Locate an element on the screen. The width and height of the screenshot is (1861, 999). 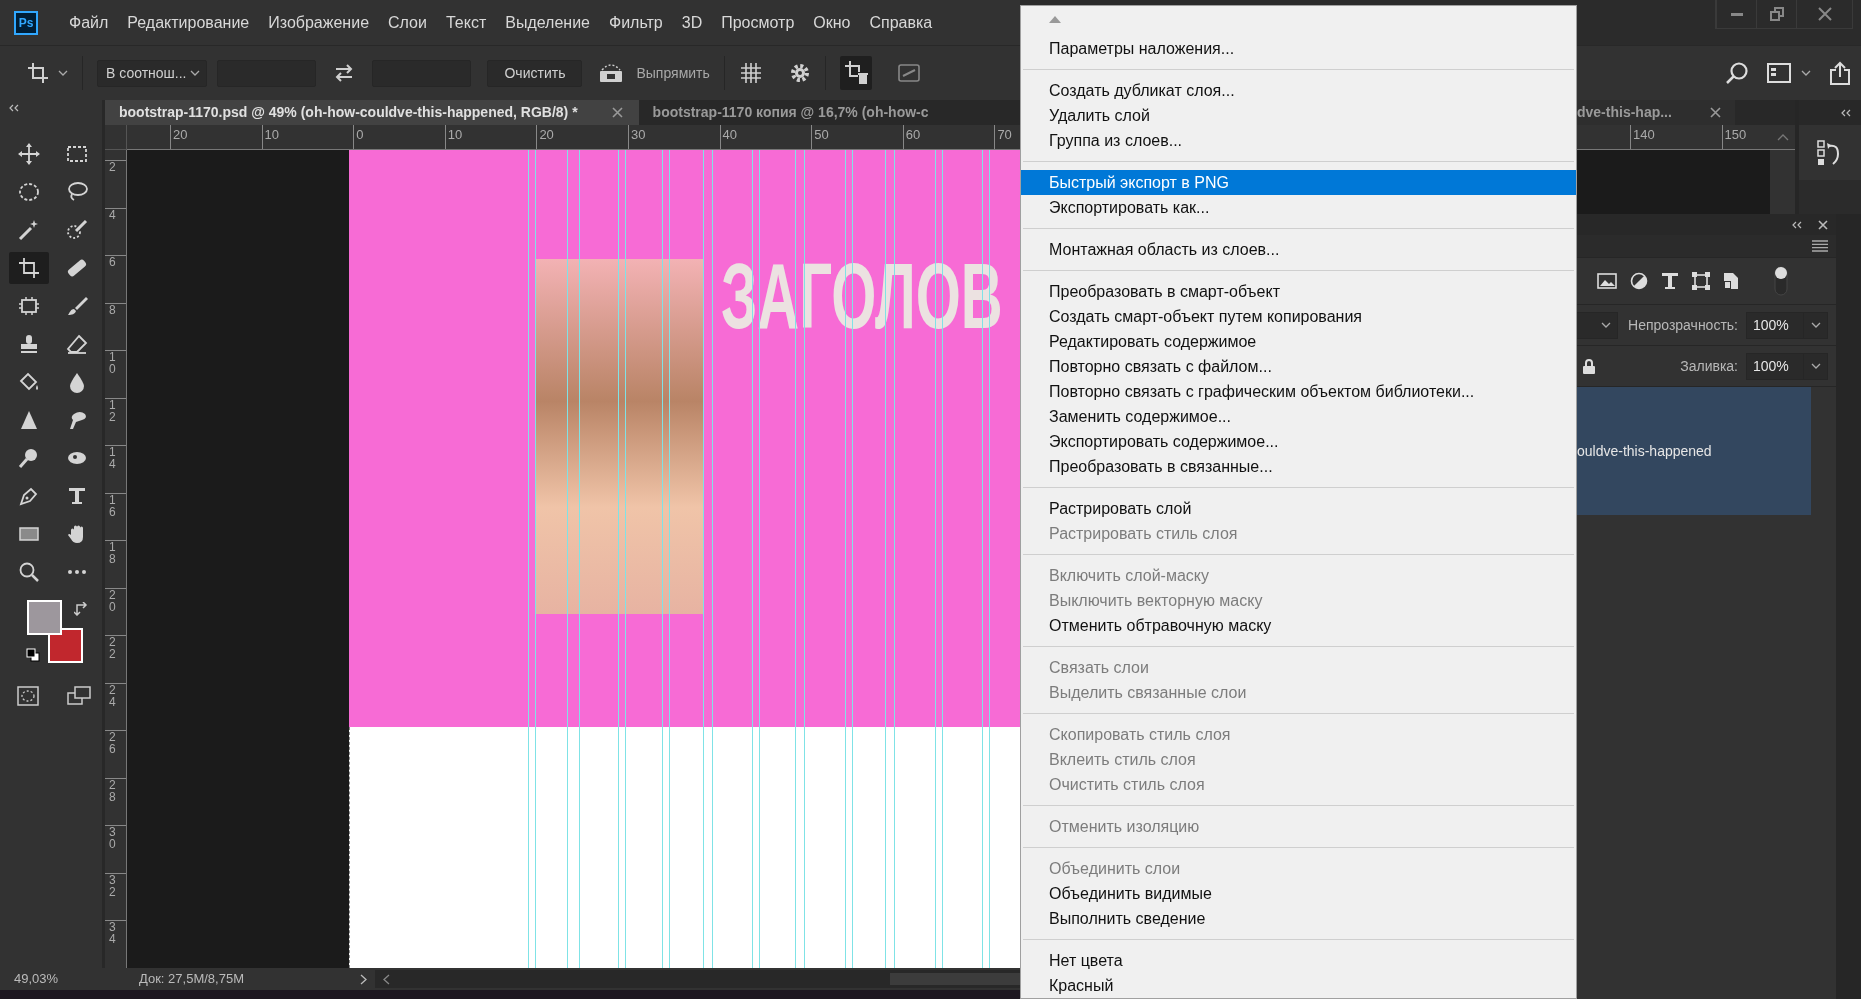
horizontal-scrollbar is located at coordinates (697, 979).